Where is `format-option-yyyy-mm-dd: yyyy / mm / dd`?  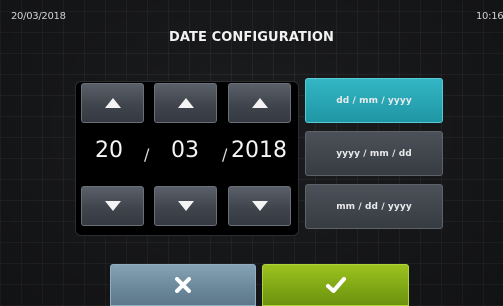 format-option-yyyy-mm-dd: yyyy / mm / dd is located at coordinates (374, 153).